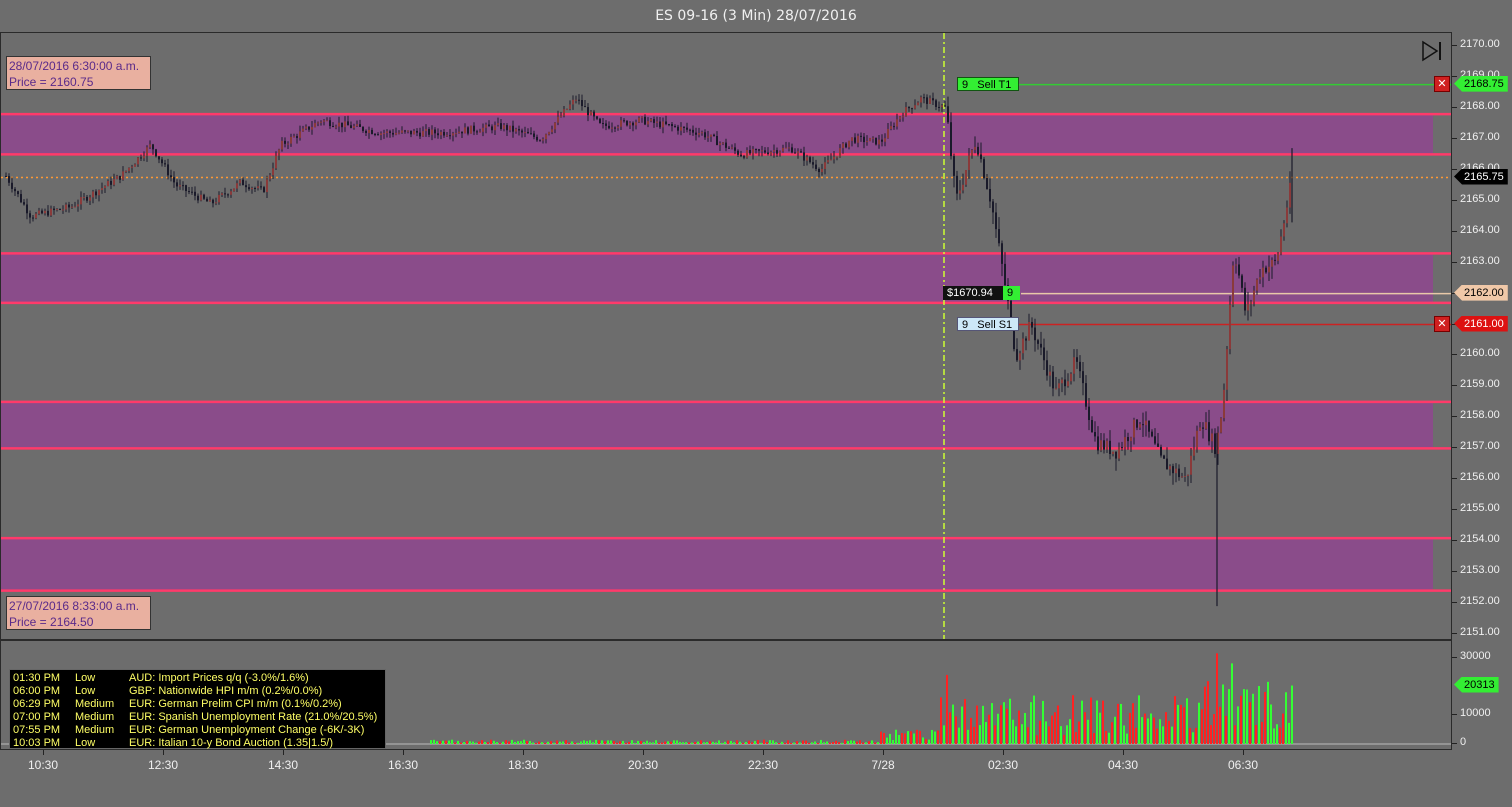  I want to click on play-to-end-icon, so click(1432, 51).